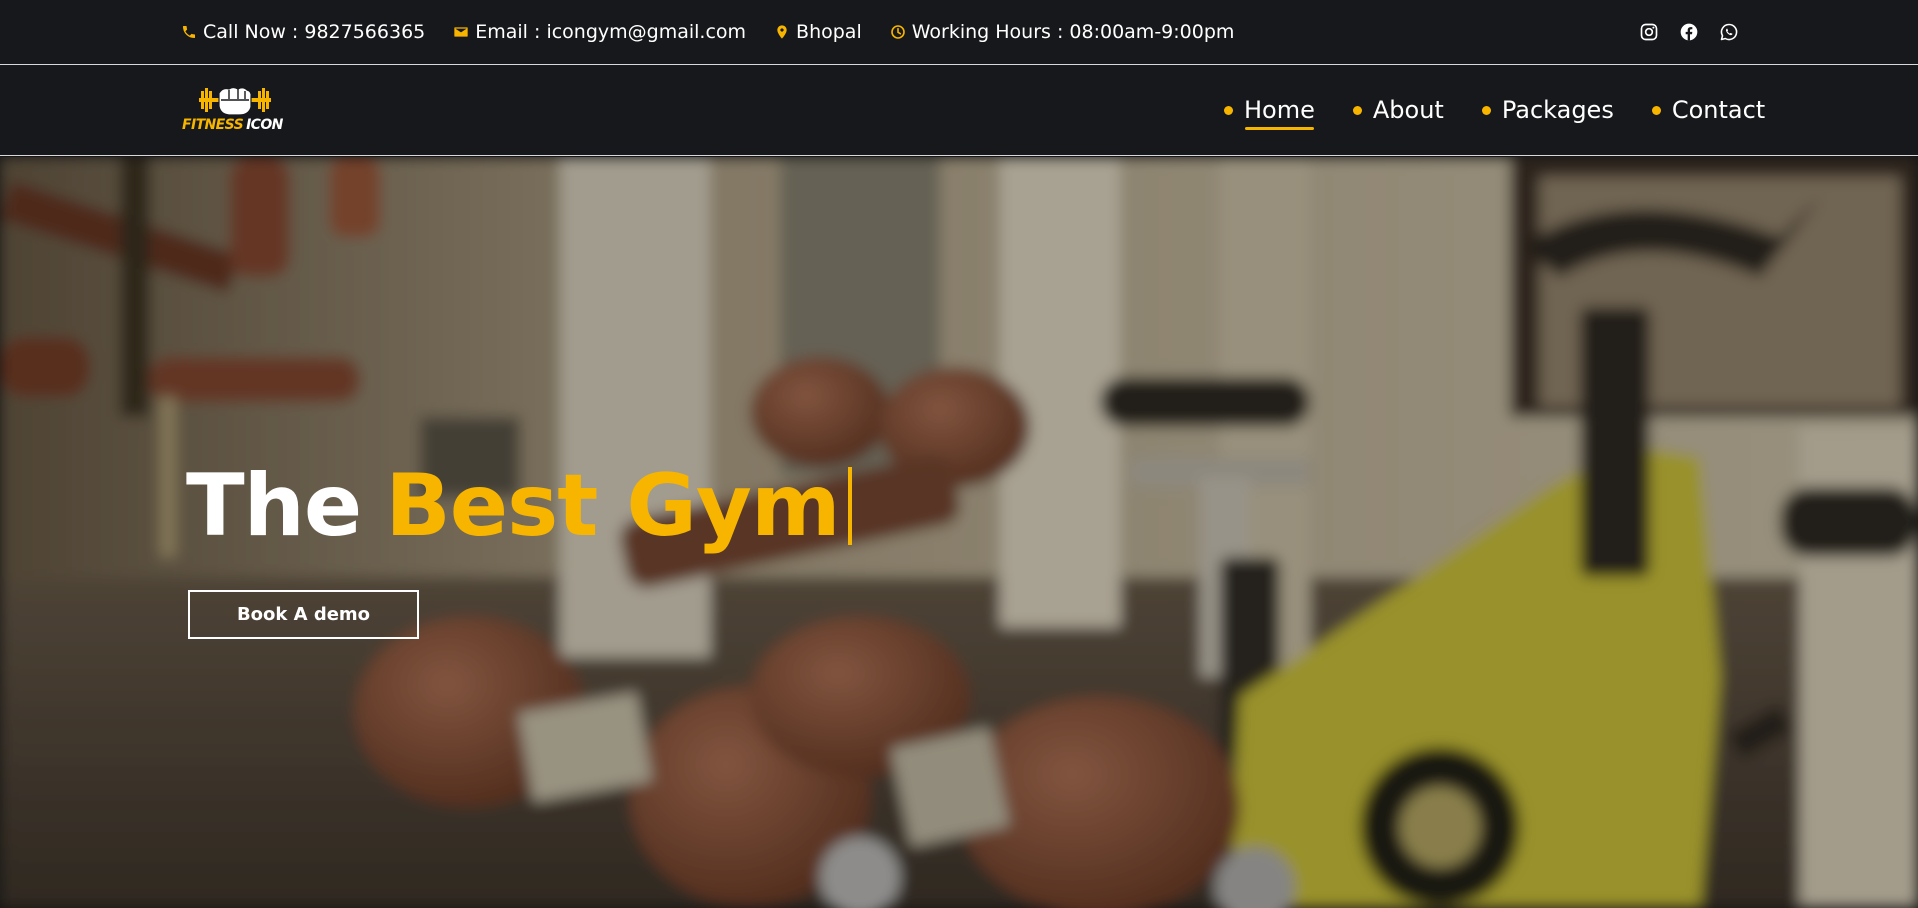  I want to click on site-logo: FITNESS ICON, so click(235, 110).